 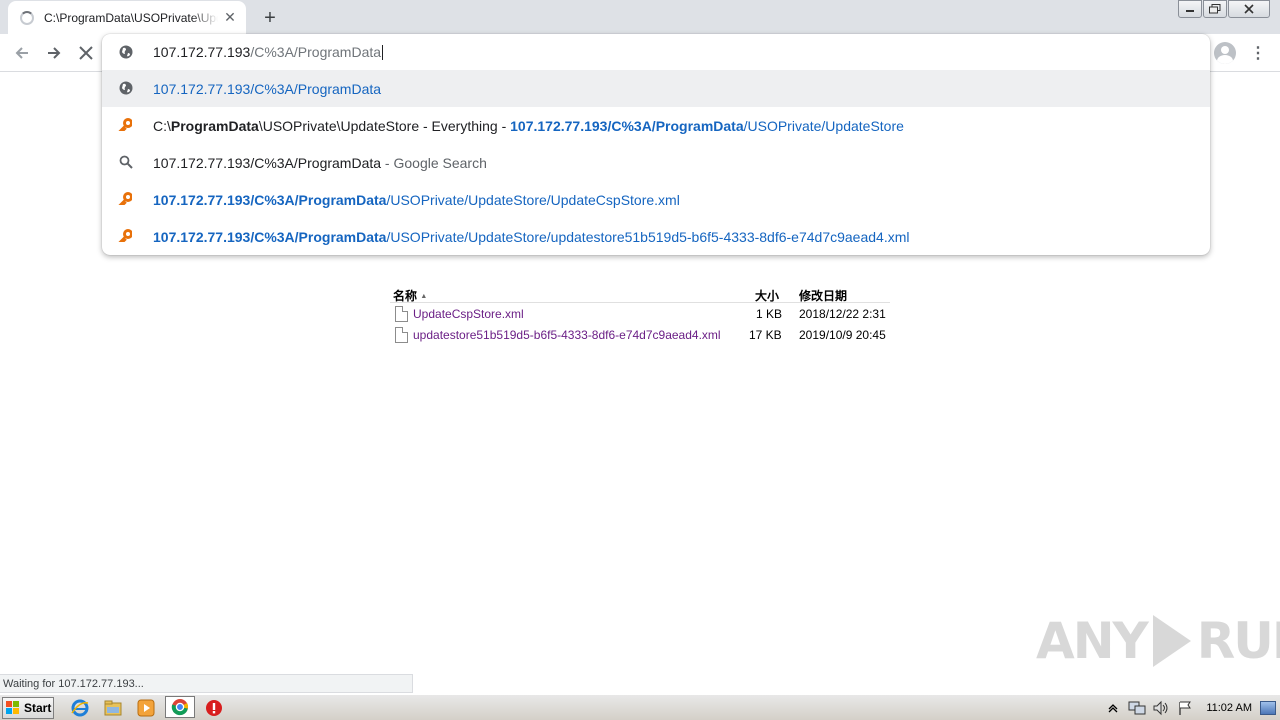 I want to click on stop-sign-icon, so click(x=214, y=708).